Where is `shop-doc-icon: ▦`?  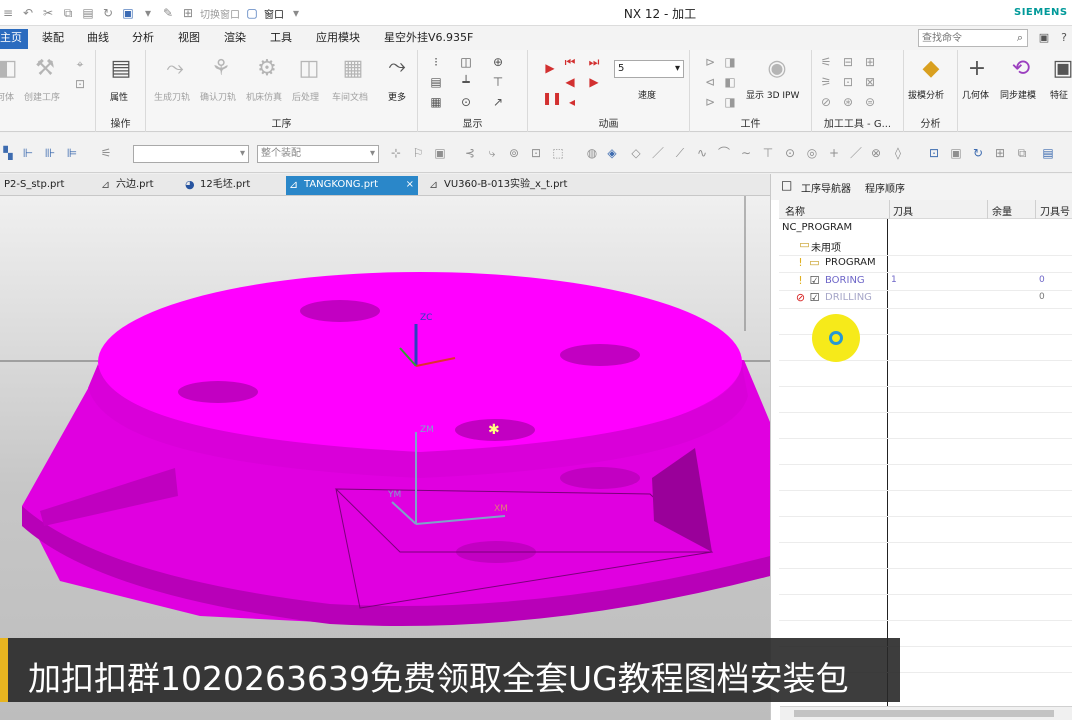 shop-doc-icon: ▦ is located at coordinates (353, 69).